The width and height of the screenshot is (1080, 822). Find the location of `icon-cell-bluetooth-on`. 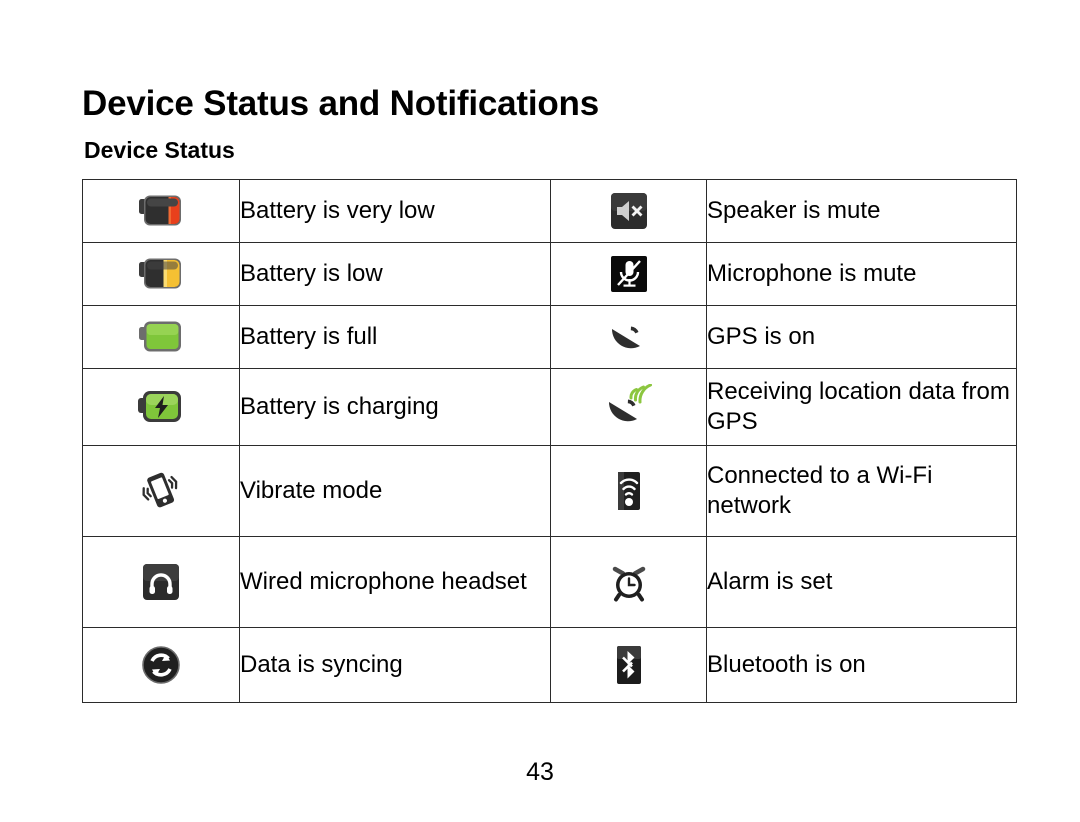

icon-cell-bluetooth-on is located at coordinates (628, 665).